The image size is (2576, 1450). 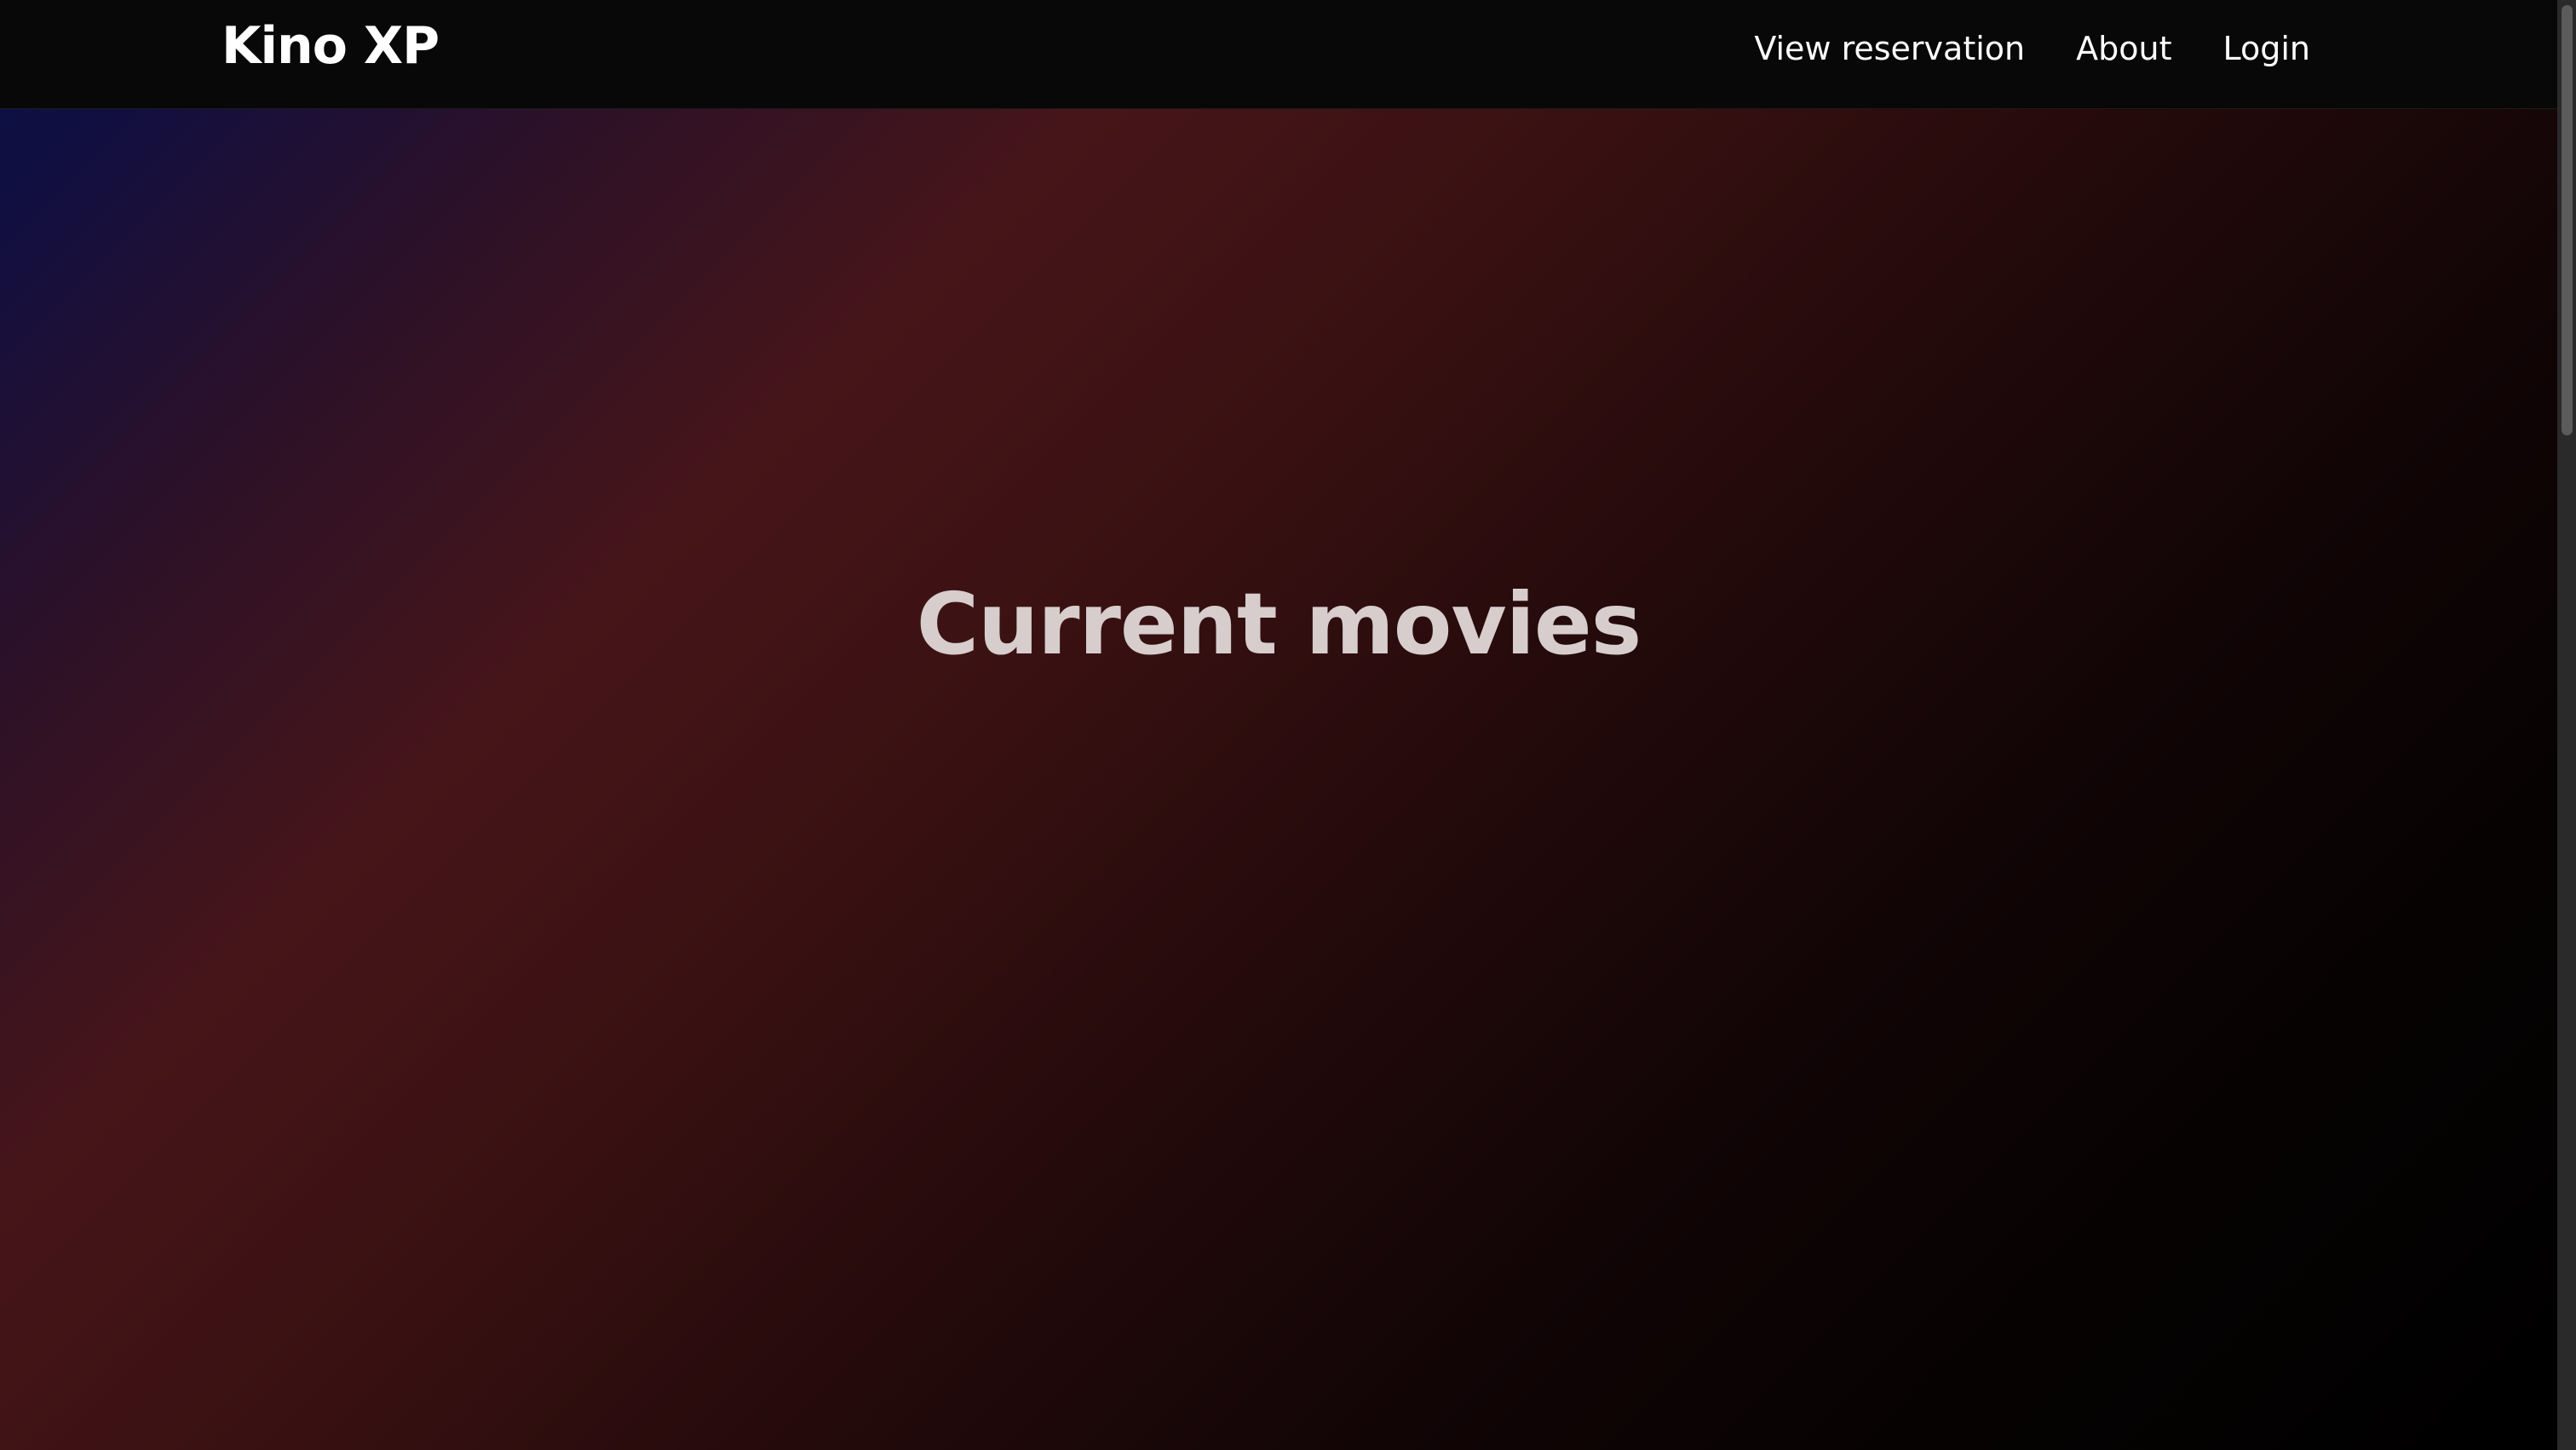 What do you see at coordinates (2567, 725) in the screenshot?
I see `vertical-scrollbar` at bounding box center [2567, 725].